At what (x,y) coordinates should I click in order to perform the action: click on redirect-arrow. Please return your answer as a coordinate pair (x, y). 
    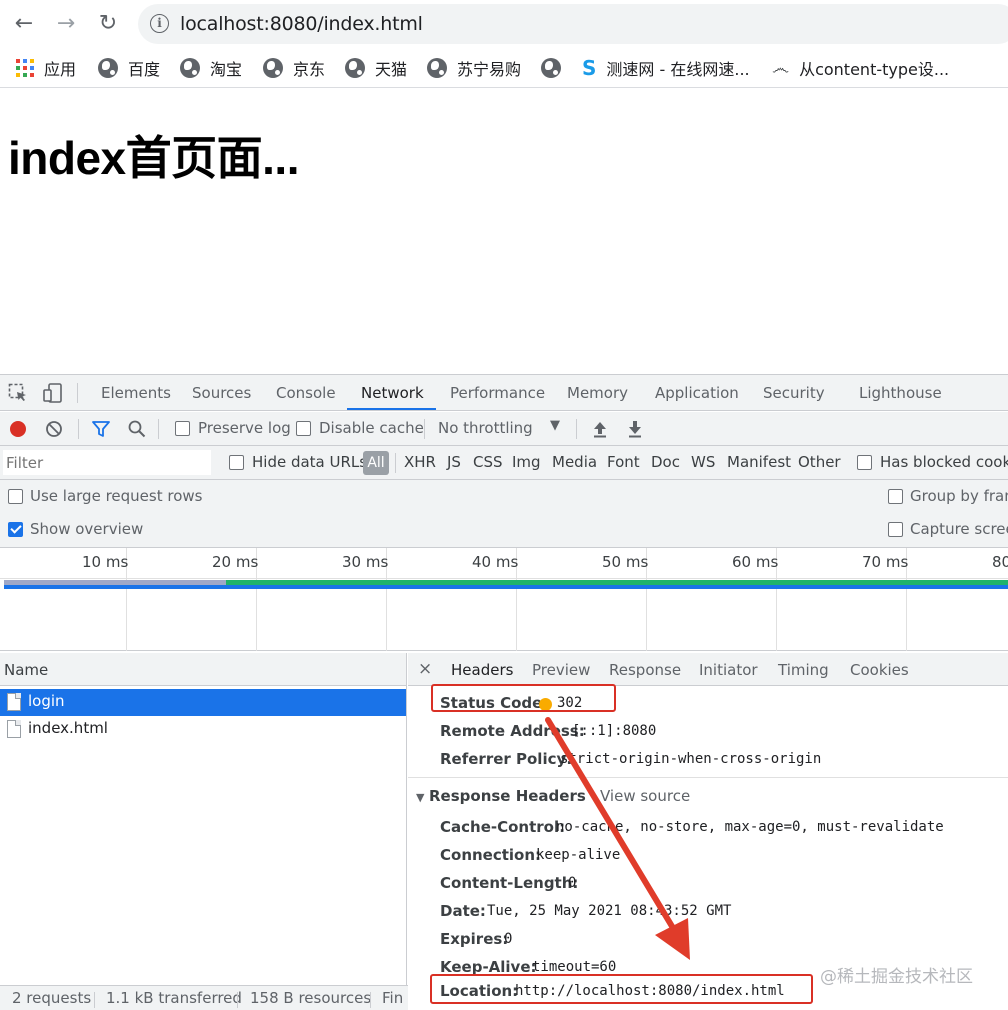
    Looking at the image, I should click on (617, 838).